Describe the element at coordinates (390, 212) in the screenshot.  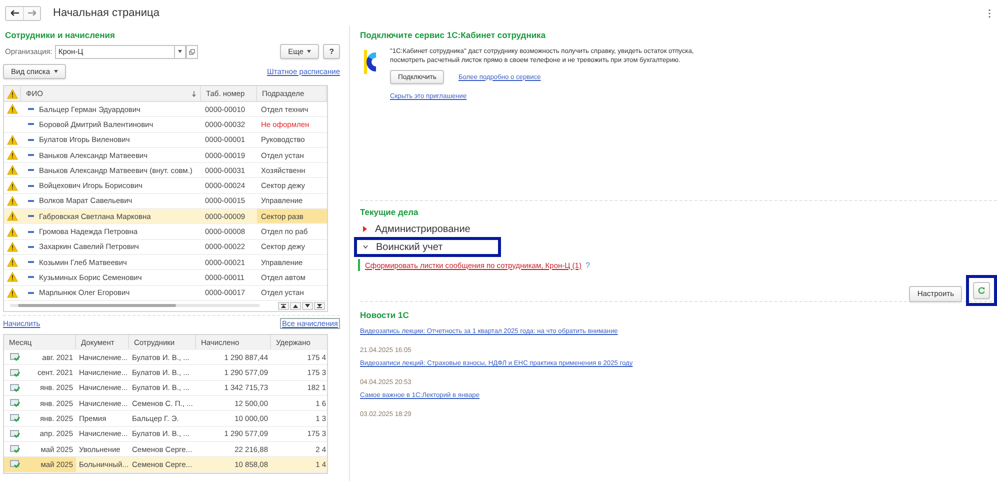
I see `section-title: Текущие дела` at that location.